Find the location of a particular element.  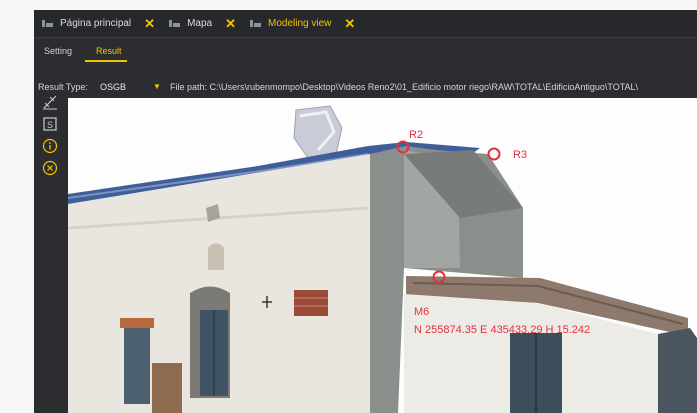

marker-label-r2: R2 is located at coordinates (416, 135).